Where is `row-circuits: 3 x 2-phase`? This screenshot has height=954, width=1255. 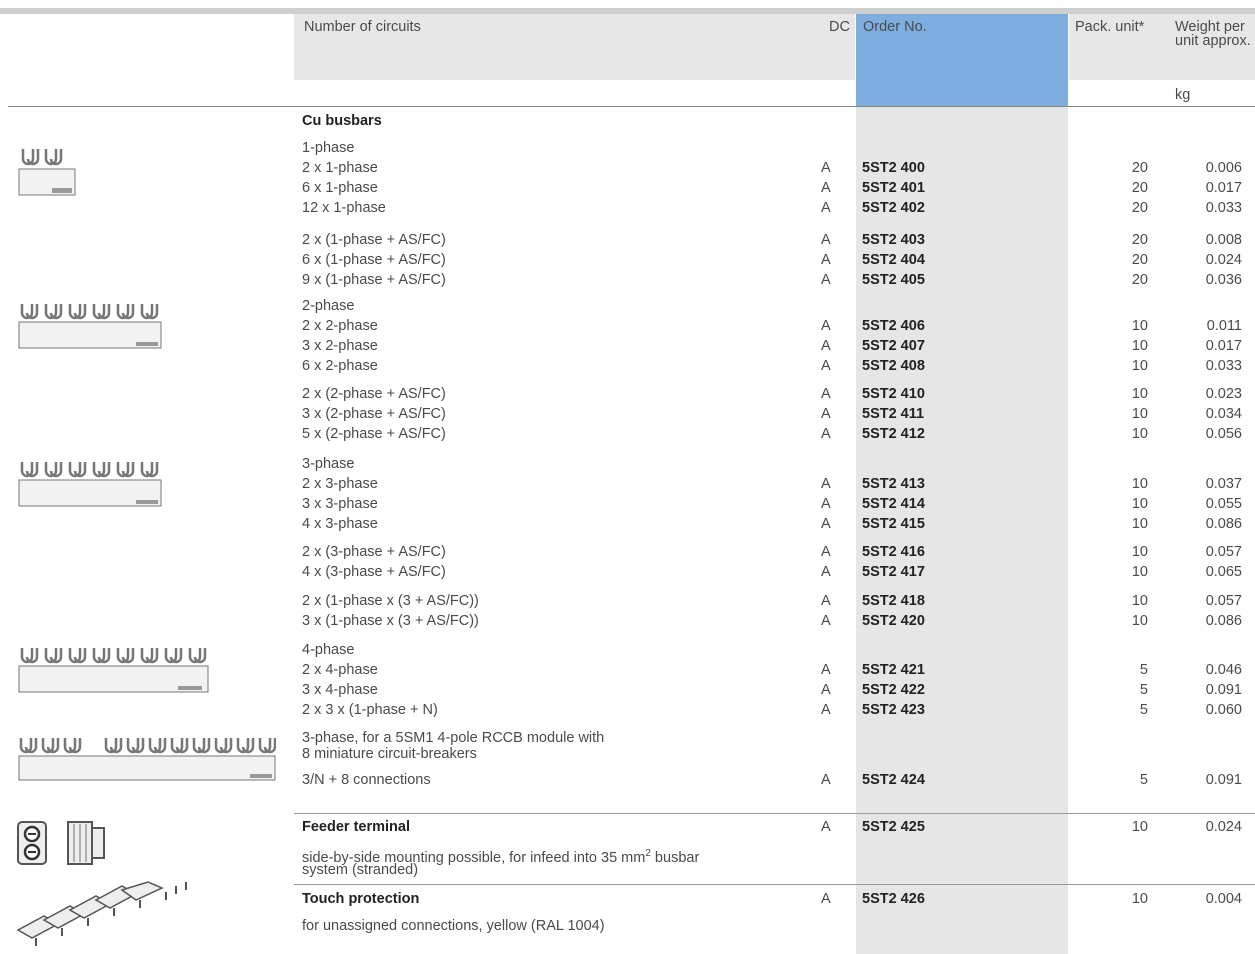
row-circuits: 3 x 2-phase is located at coordinates (340, 346).